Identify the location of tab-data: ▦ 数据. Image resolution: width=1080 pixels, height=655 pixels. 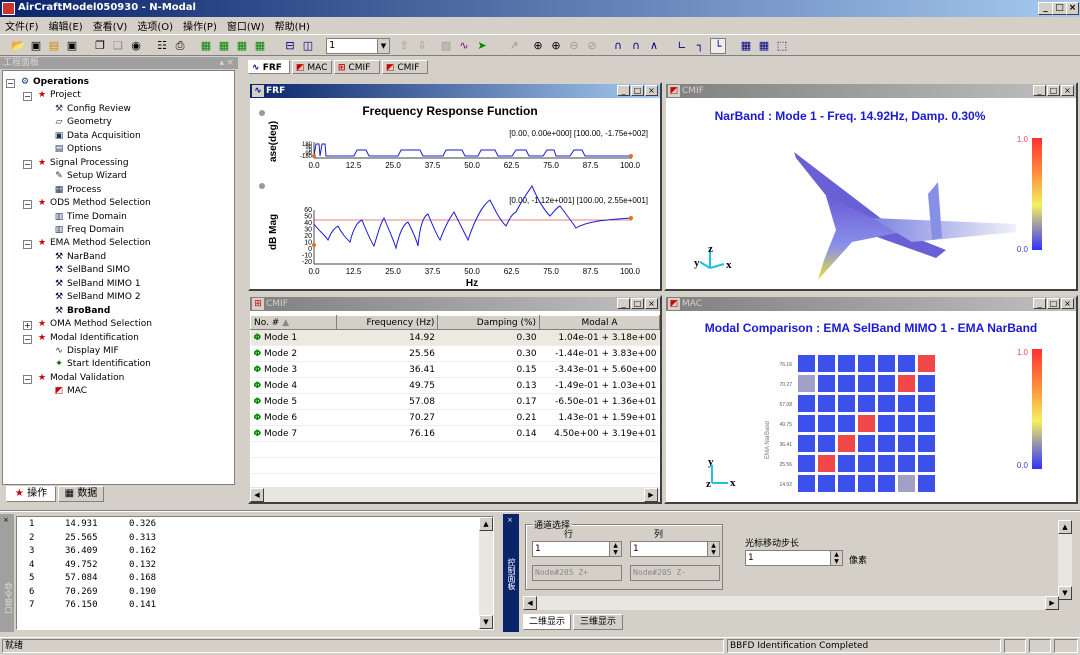
(81, 494).